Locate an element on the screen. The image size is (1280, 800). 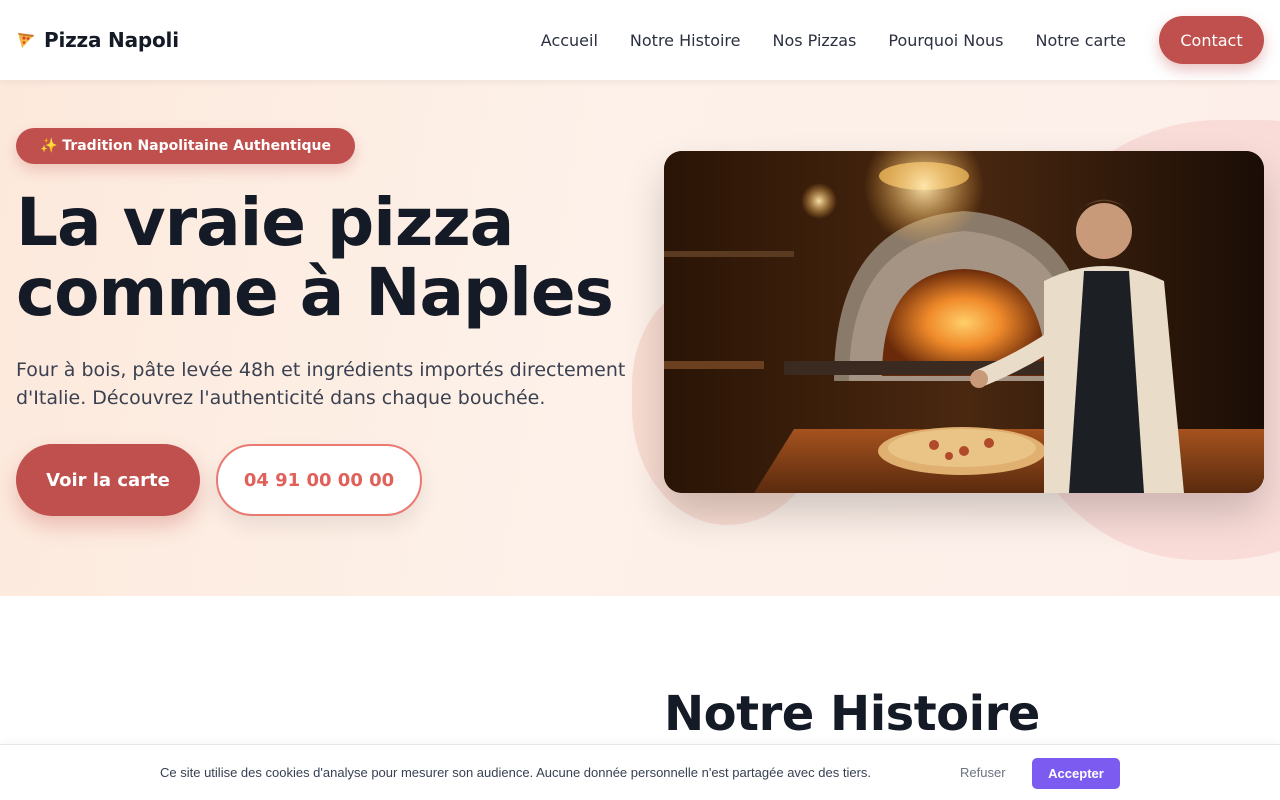
section-title-histoire: Notre Histoire is located at coordinates (852, 714).